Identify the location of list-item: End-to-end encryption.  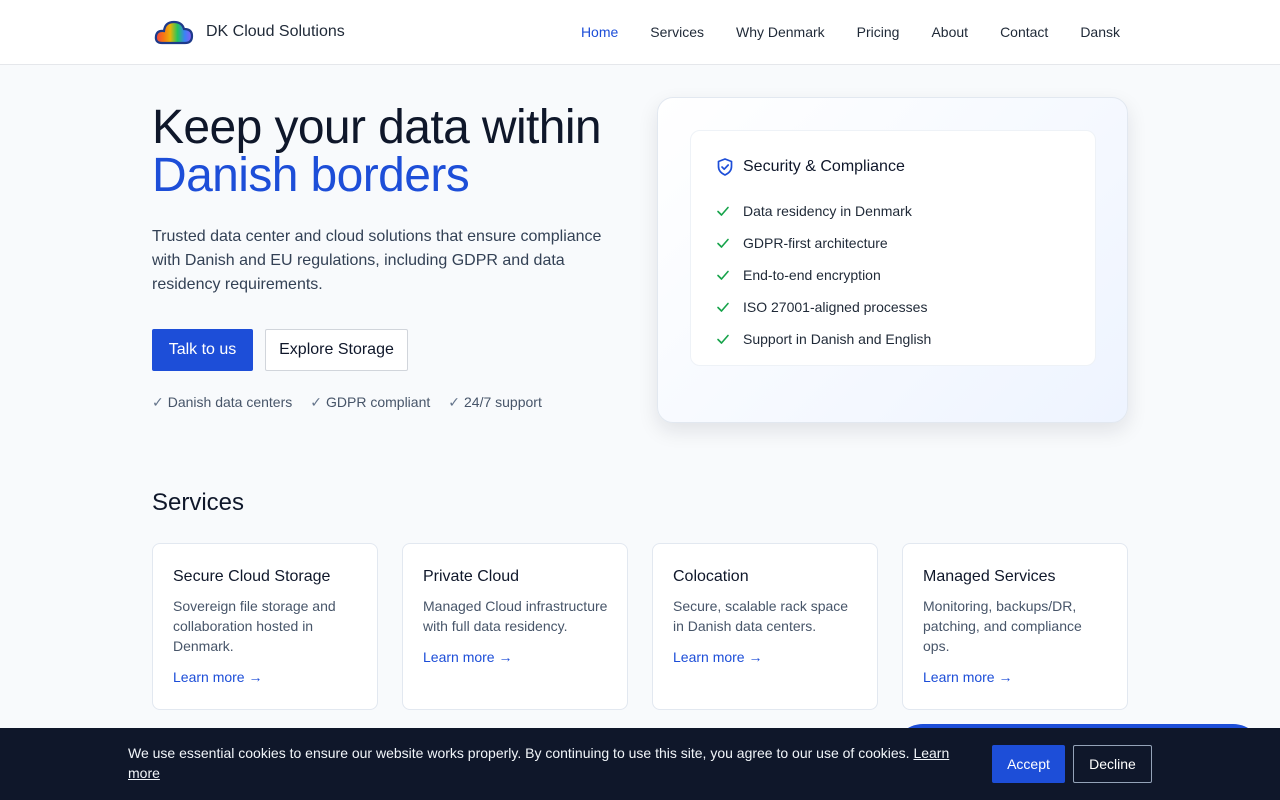
(823, 275).